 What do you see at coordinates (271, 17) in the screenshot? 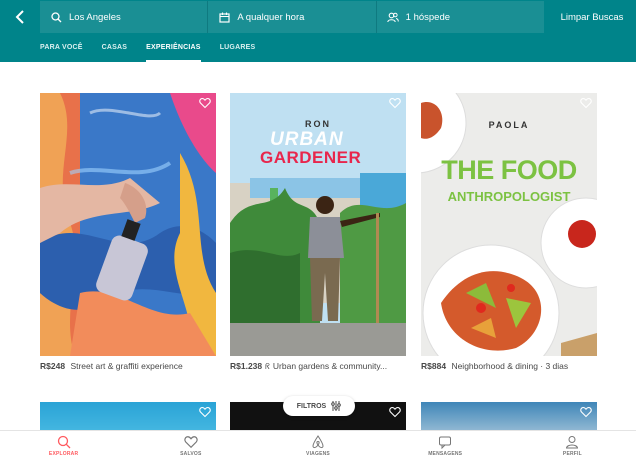
I see `dates-value: A qualquer hora` at bounding box center [271, 17].